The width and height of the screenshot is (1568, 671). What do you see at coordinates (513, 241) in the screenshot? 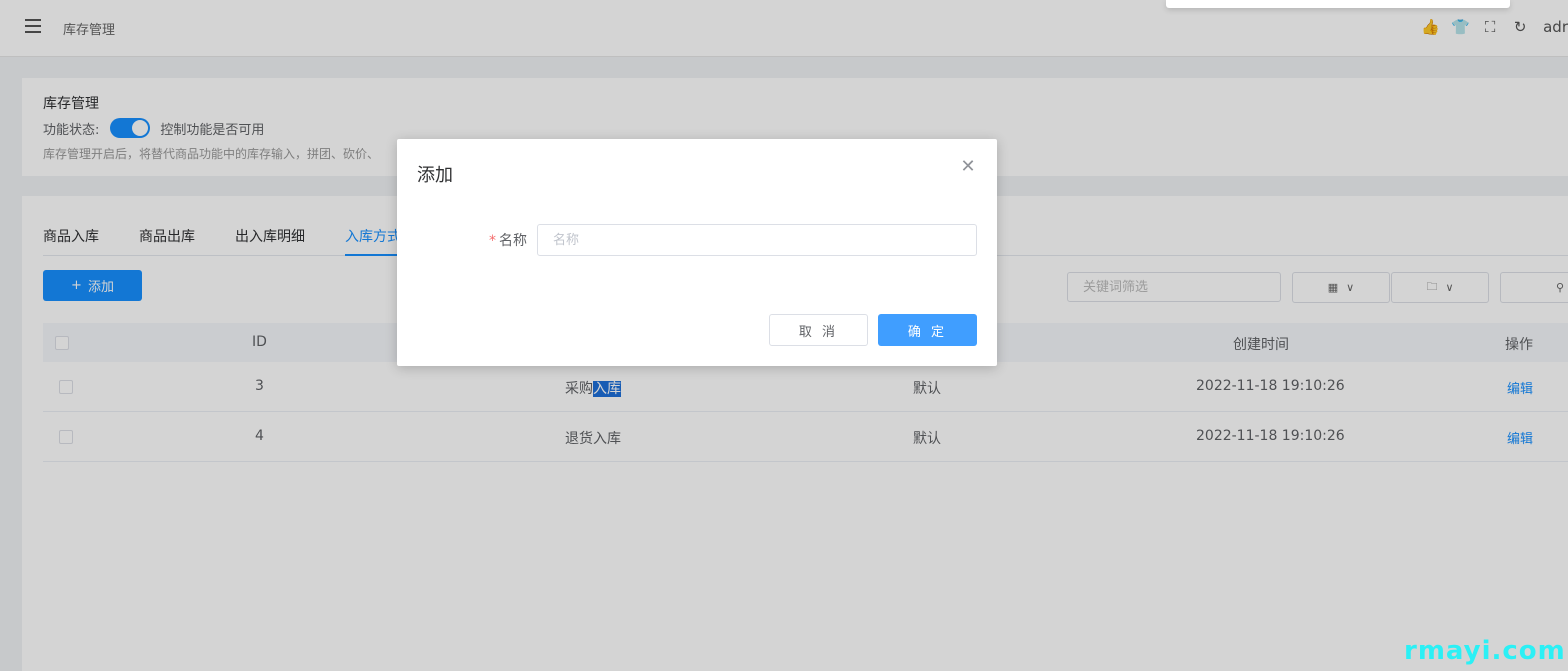
I see `name-label-text: 名称` at bounding box center [513, 241].